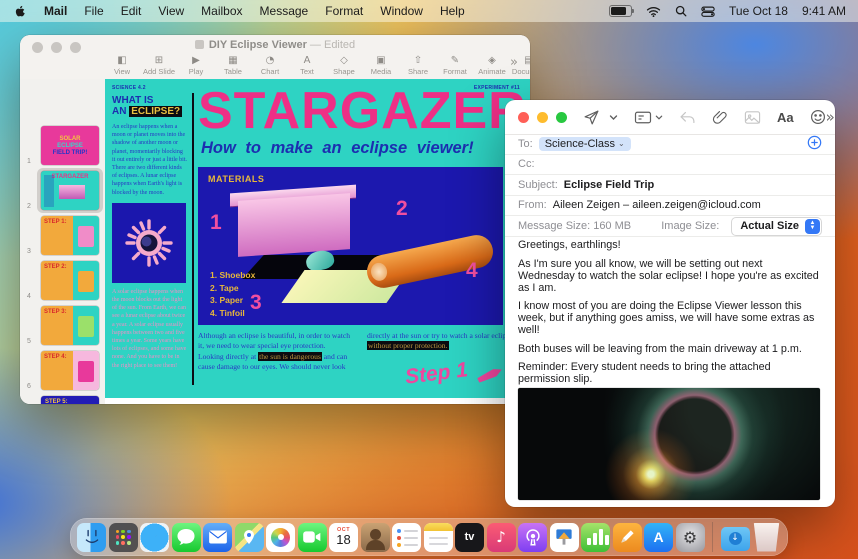  I want to click on toolbar-shape-button: ◇ Shape, so click(344, 66).